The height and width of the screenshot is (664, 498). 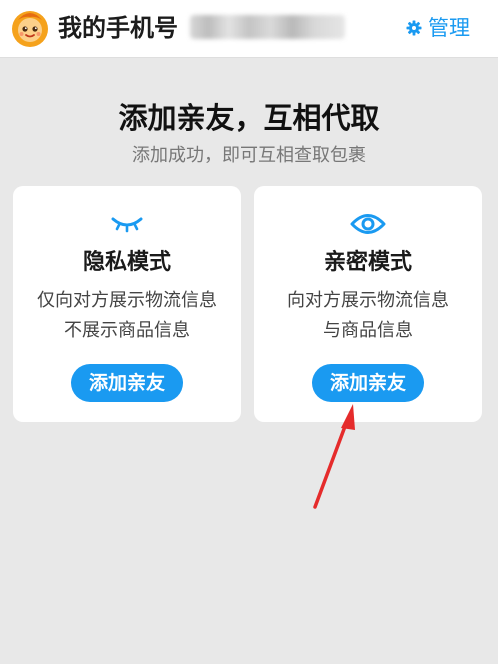 I want to click on intimate-mode-description: 向对方展示物流信息 与商品信息, so click(x=368, y=316).